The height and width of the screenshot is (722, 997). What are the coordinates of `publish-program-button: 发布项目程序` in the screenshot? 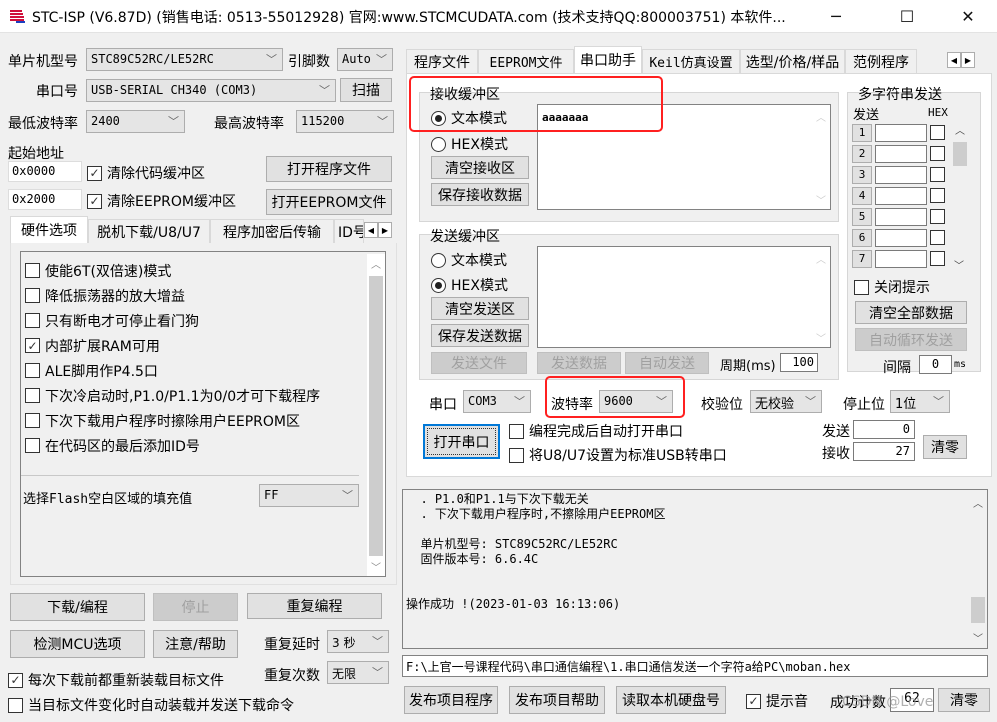 It's located at (451, 700).